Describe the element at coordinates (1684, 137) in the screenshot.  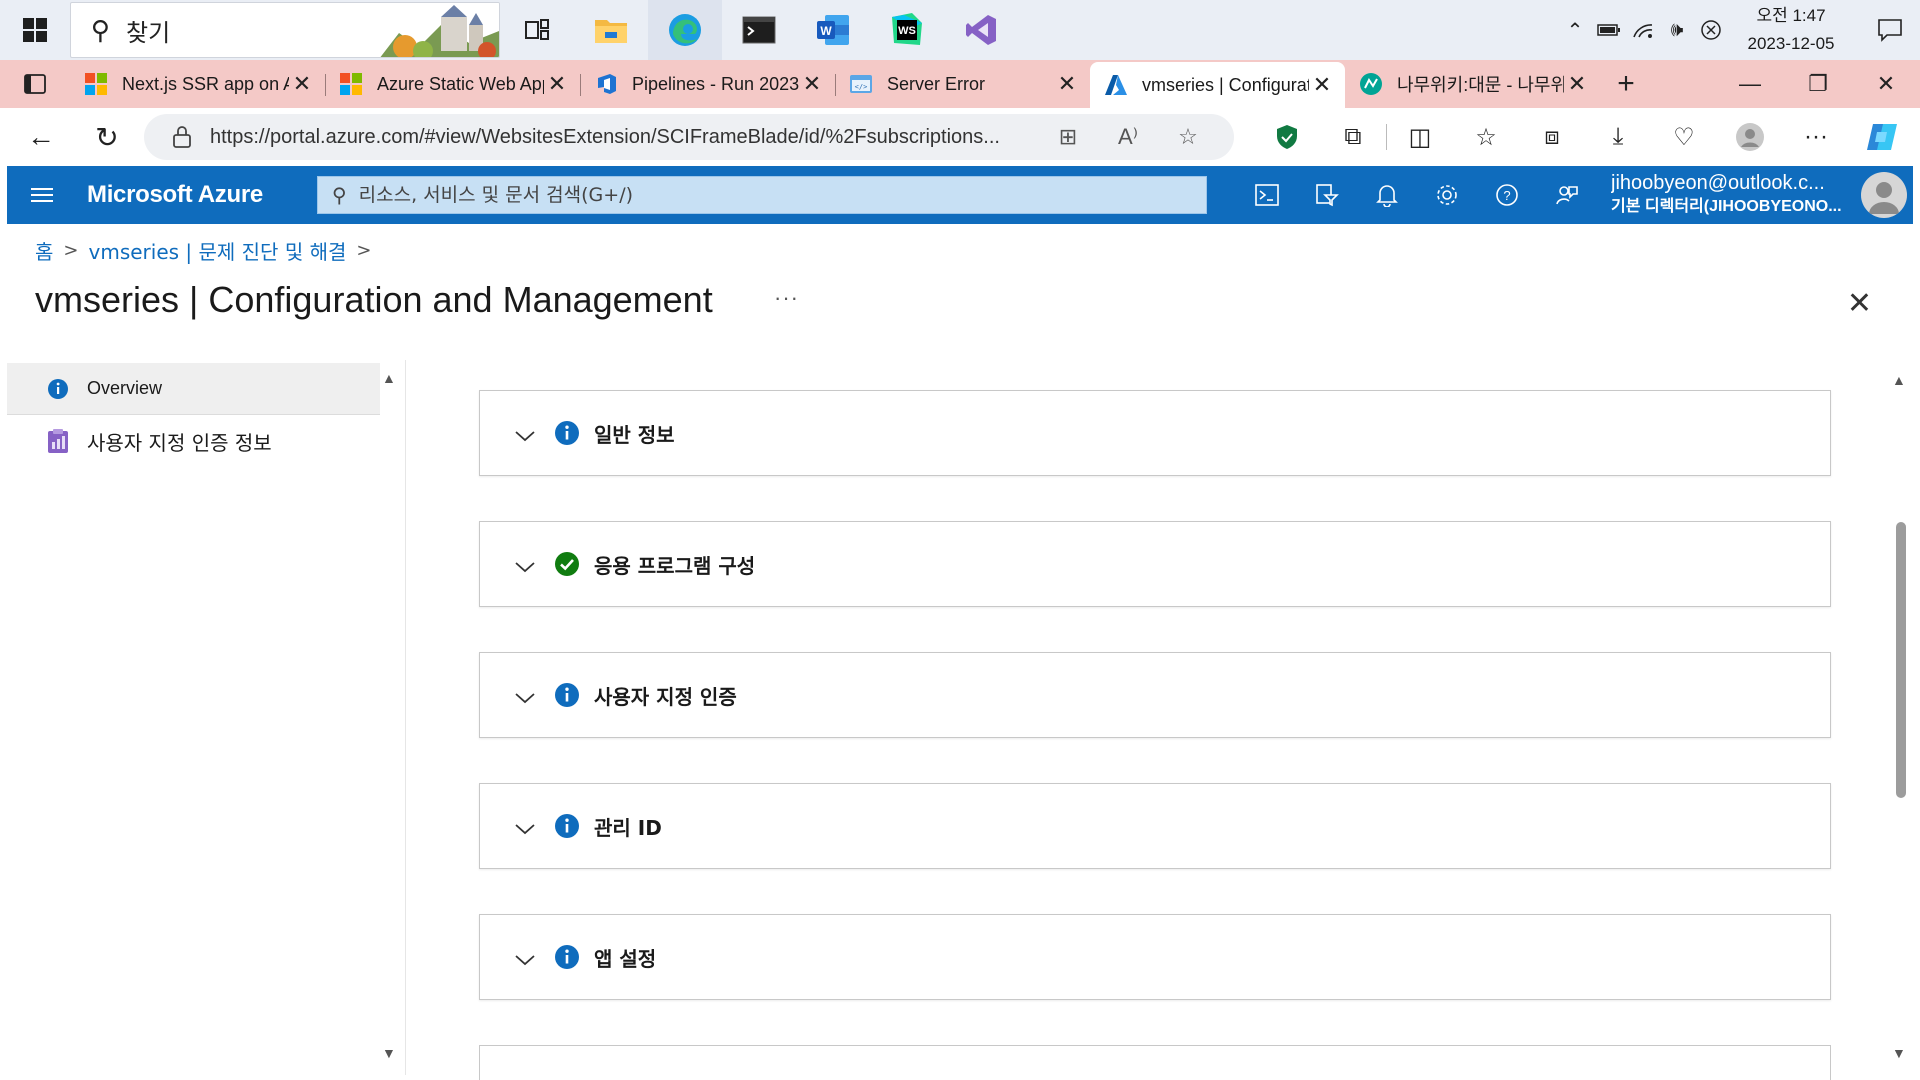
I see `performance-button: ♡` at that location.